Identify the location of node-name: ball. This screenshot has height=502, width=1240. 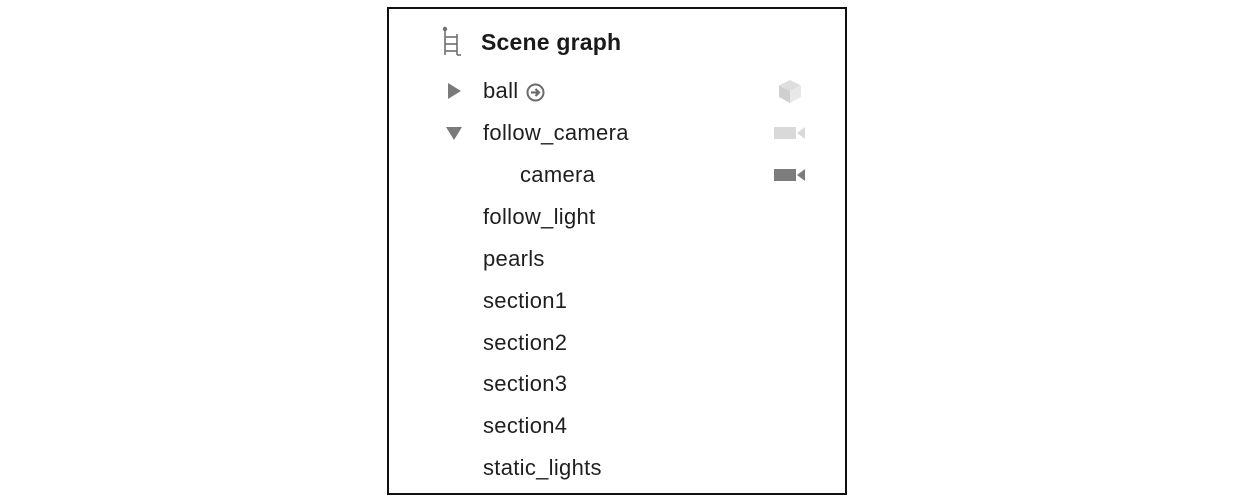
(501, 90).